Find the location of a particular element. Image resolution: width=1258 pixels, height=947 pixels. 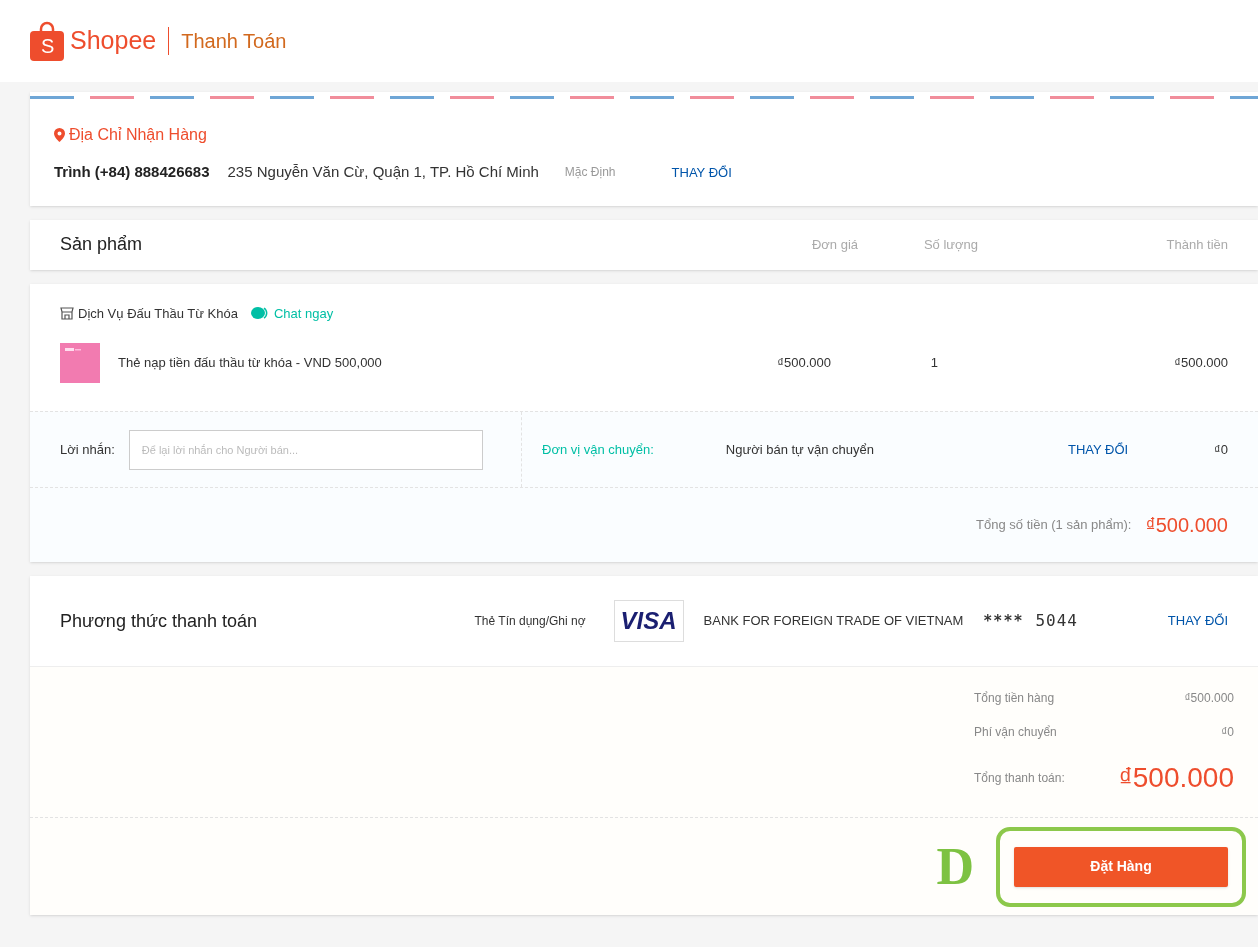

summary-label: Tổng tiền hàng is located at coordinates (1015, 698).